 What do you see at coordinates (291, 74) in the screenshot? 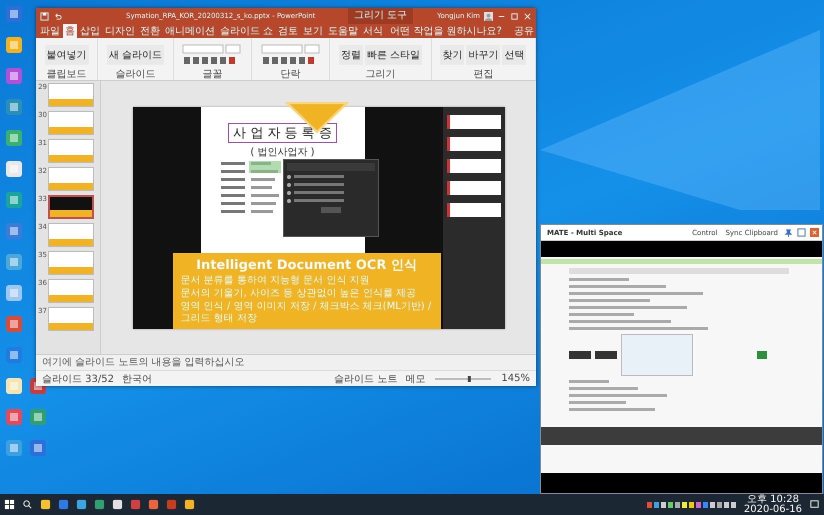
I see `ribbon-group-label: 단락` at bounding box center [291, 74].